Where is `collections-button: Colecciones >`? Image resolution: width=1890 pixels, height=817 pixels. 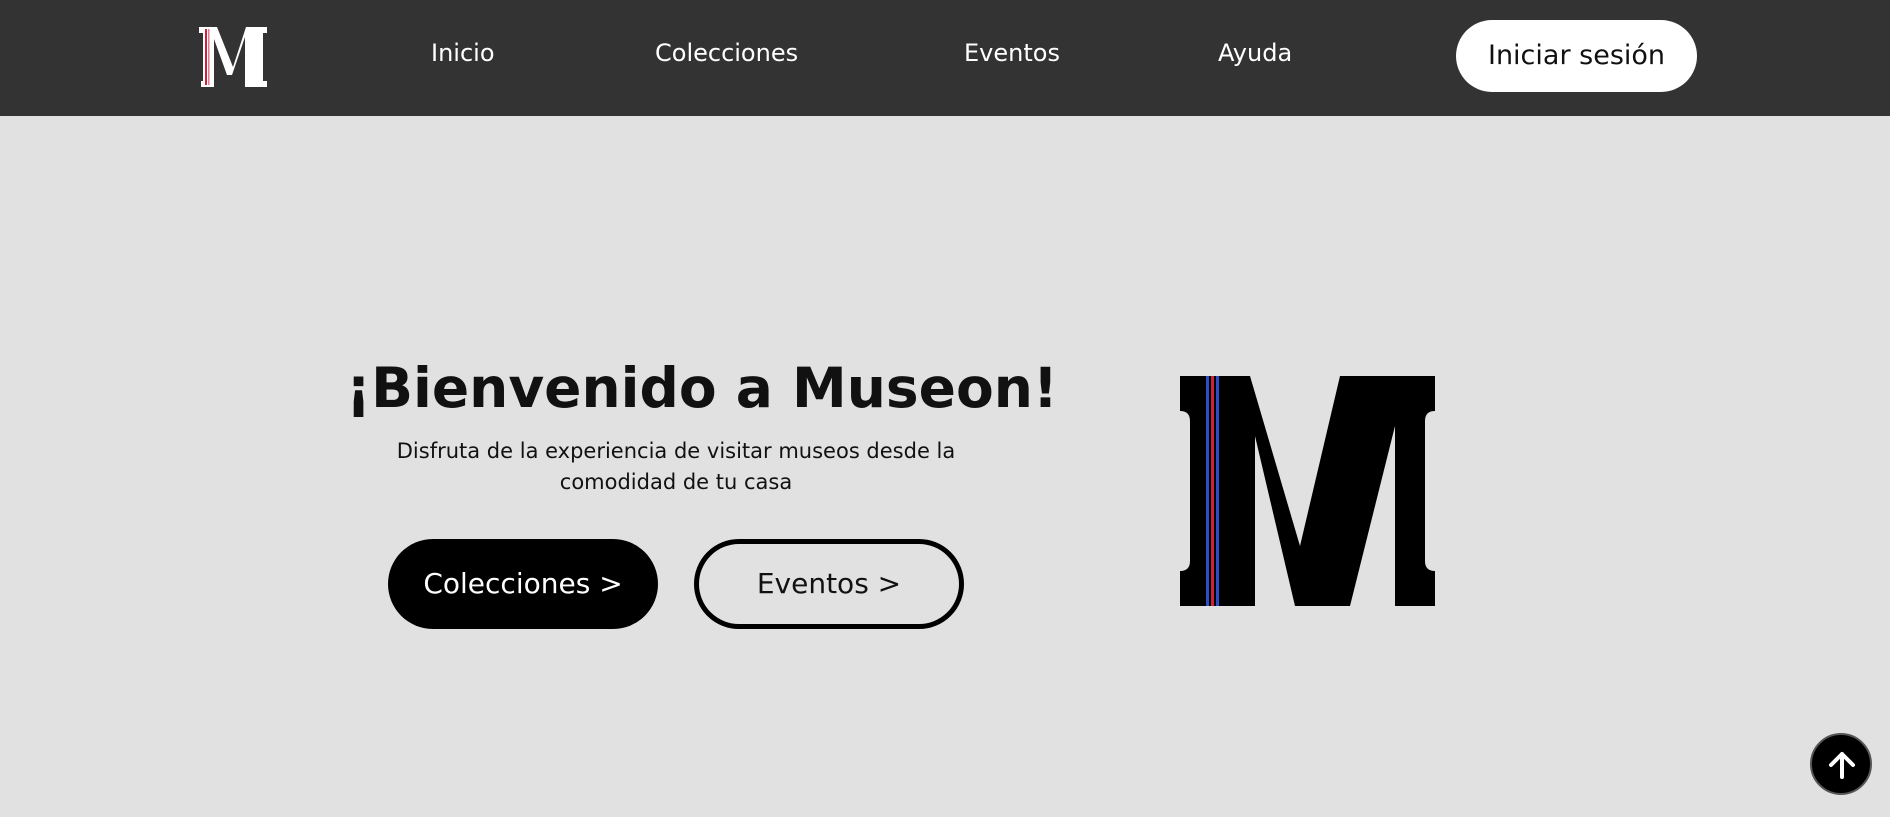 collections-button: Colecciones > is located at coordinates (523, 584).